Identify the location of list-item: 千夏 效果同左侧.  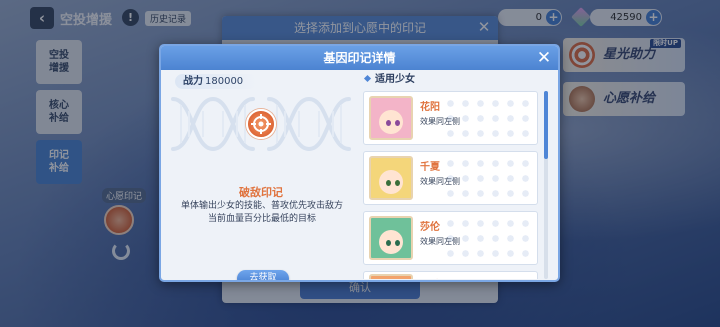
(450, 178).